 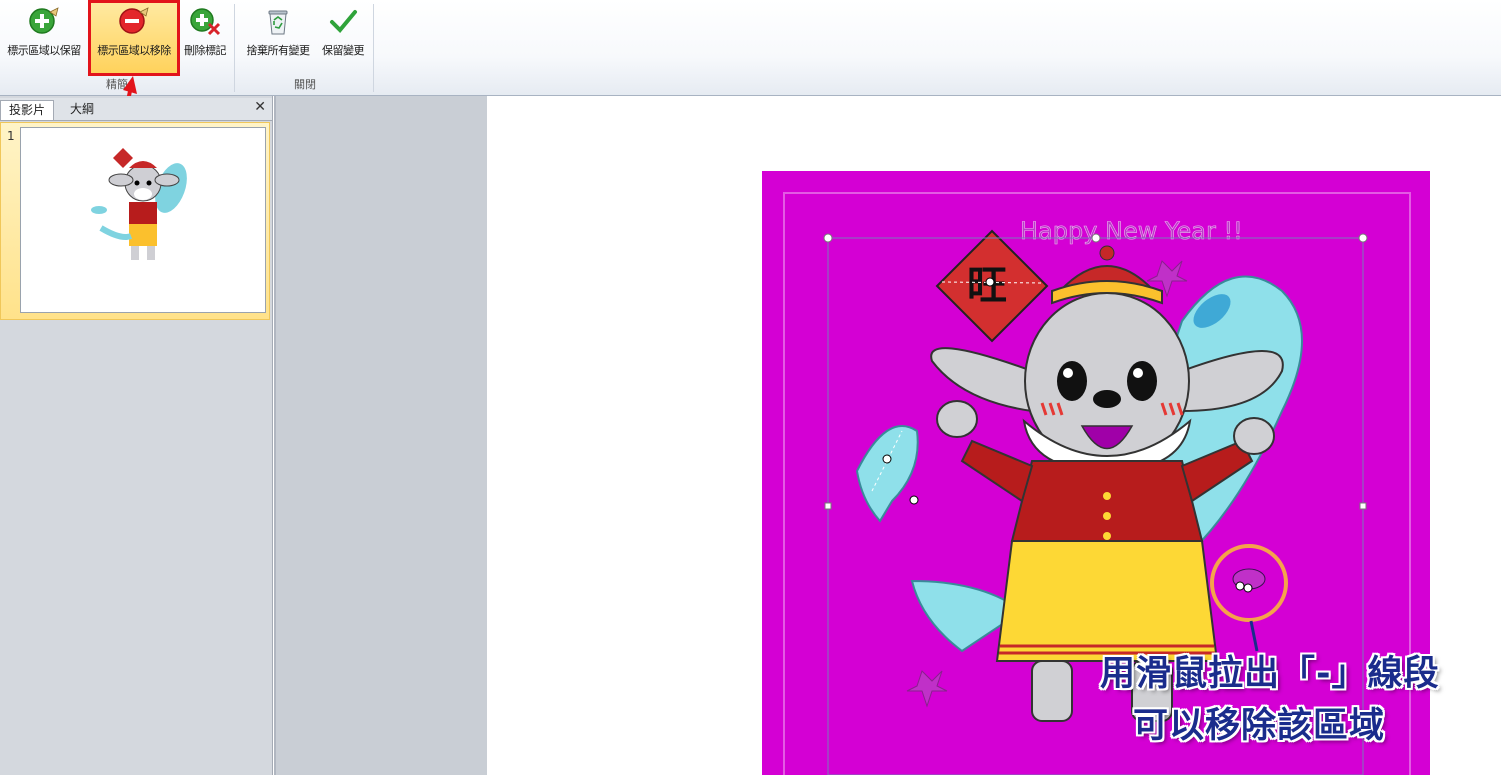 I want to click on keep-changes-label: 保留變更, so click(x=343, y=50).